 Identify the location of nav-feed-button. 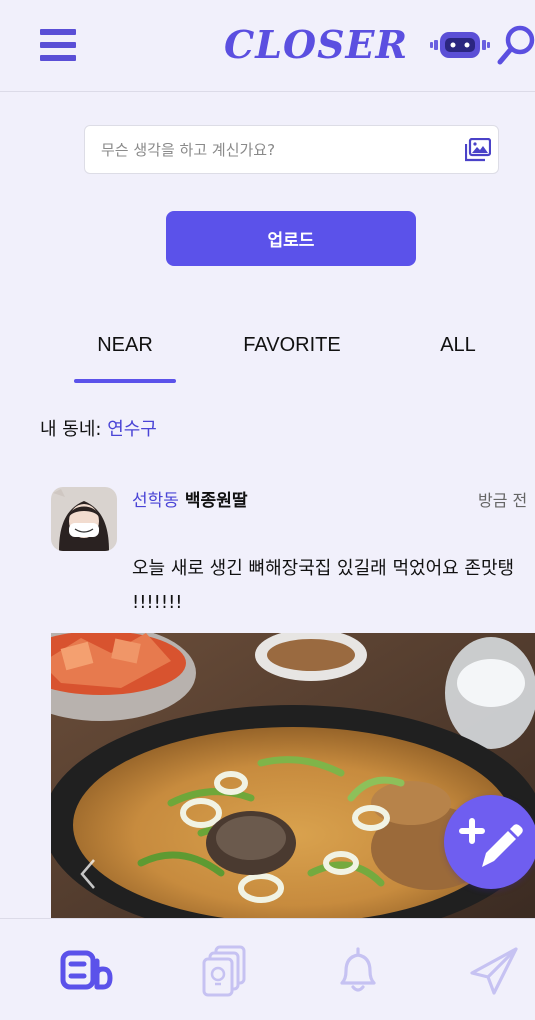
(86, 971).